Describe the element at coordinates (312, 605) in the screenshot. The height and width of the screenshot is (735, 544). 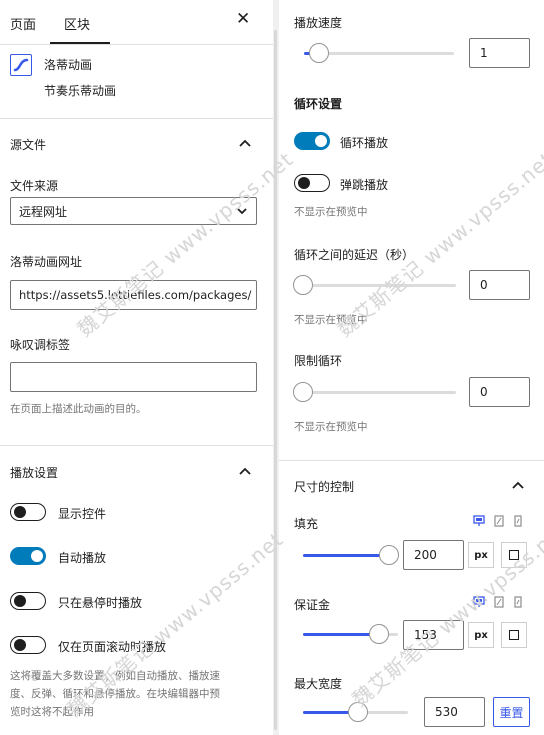
I see `margin-label: 保证金` at that location.